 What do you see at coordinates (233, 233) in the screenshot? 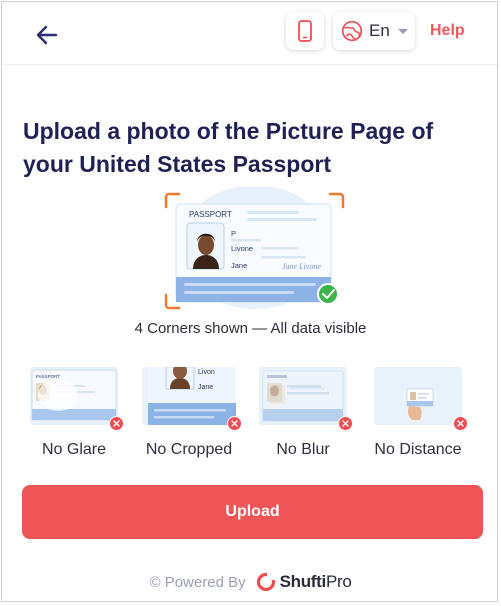
I see `passport-type: P` at bounding box center [233, 233].